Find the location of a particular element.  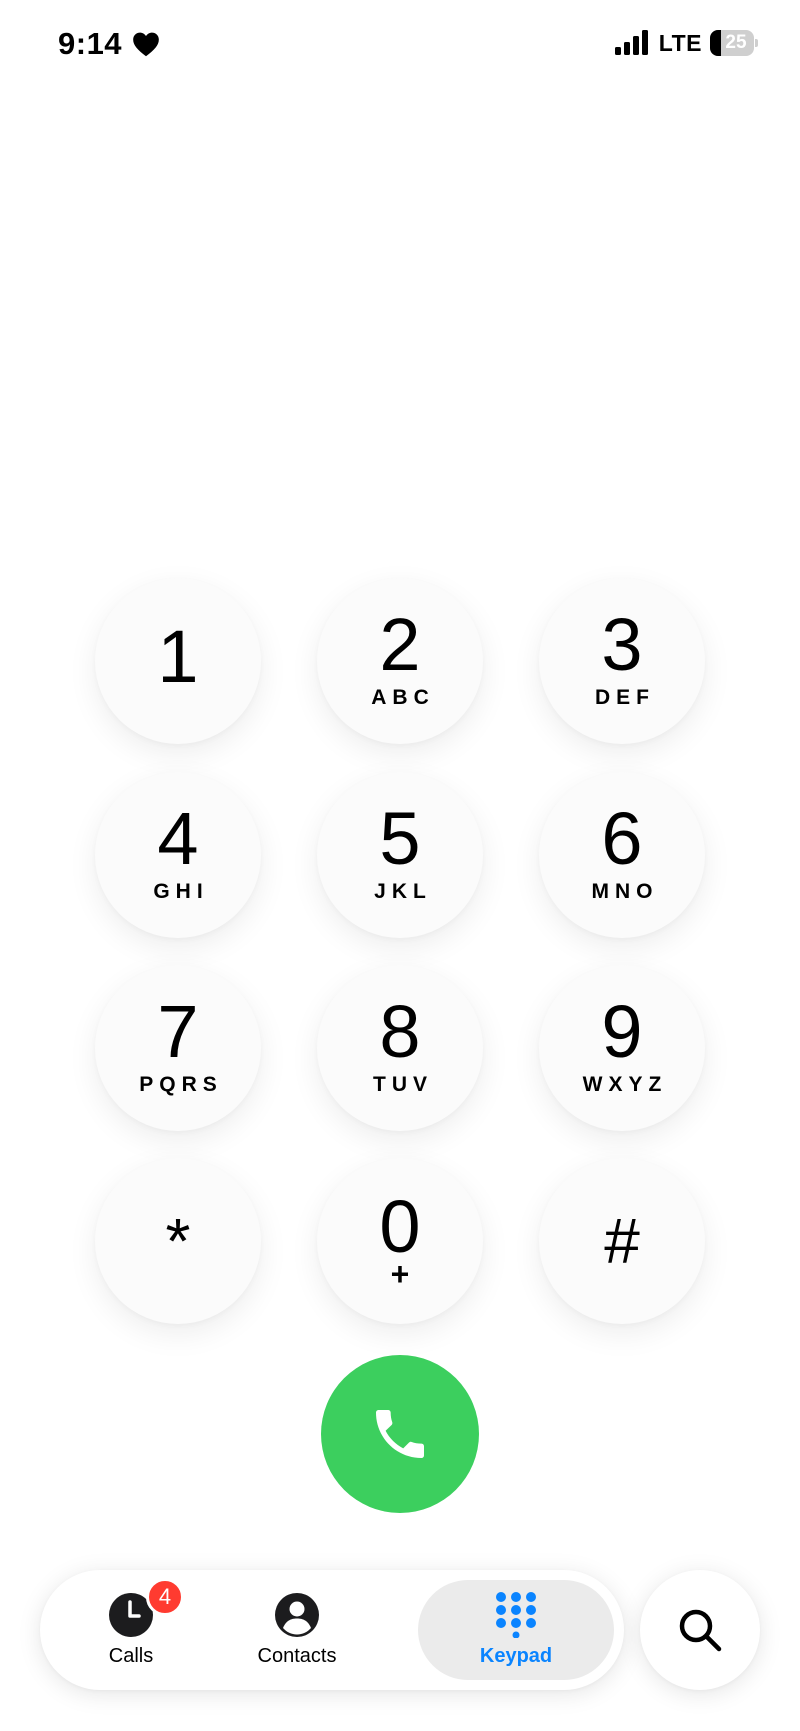

key-digit: 4 is located at coordinates (178, 838).